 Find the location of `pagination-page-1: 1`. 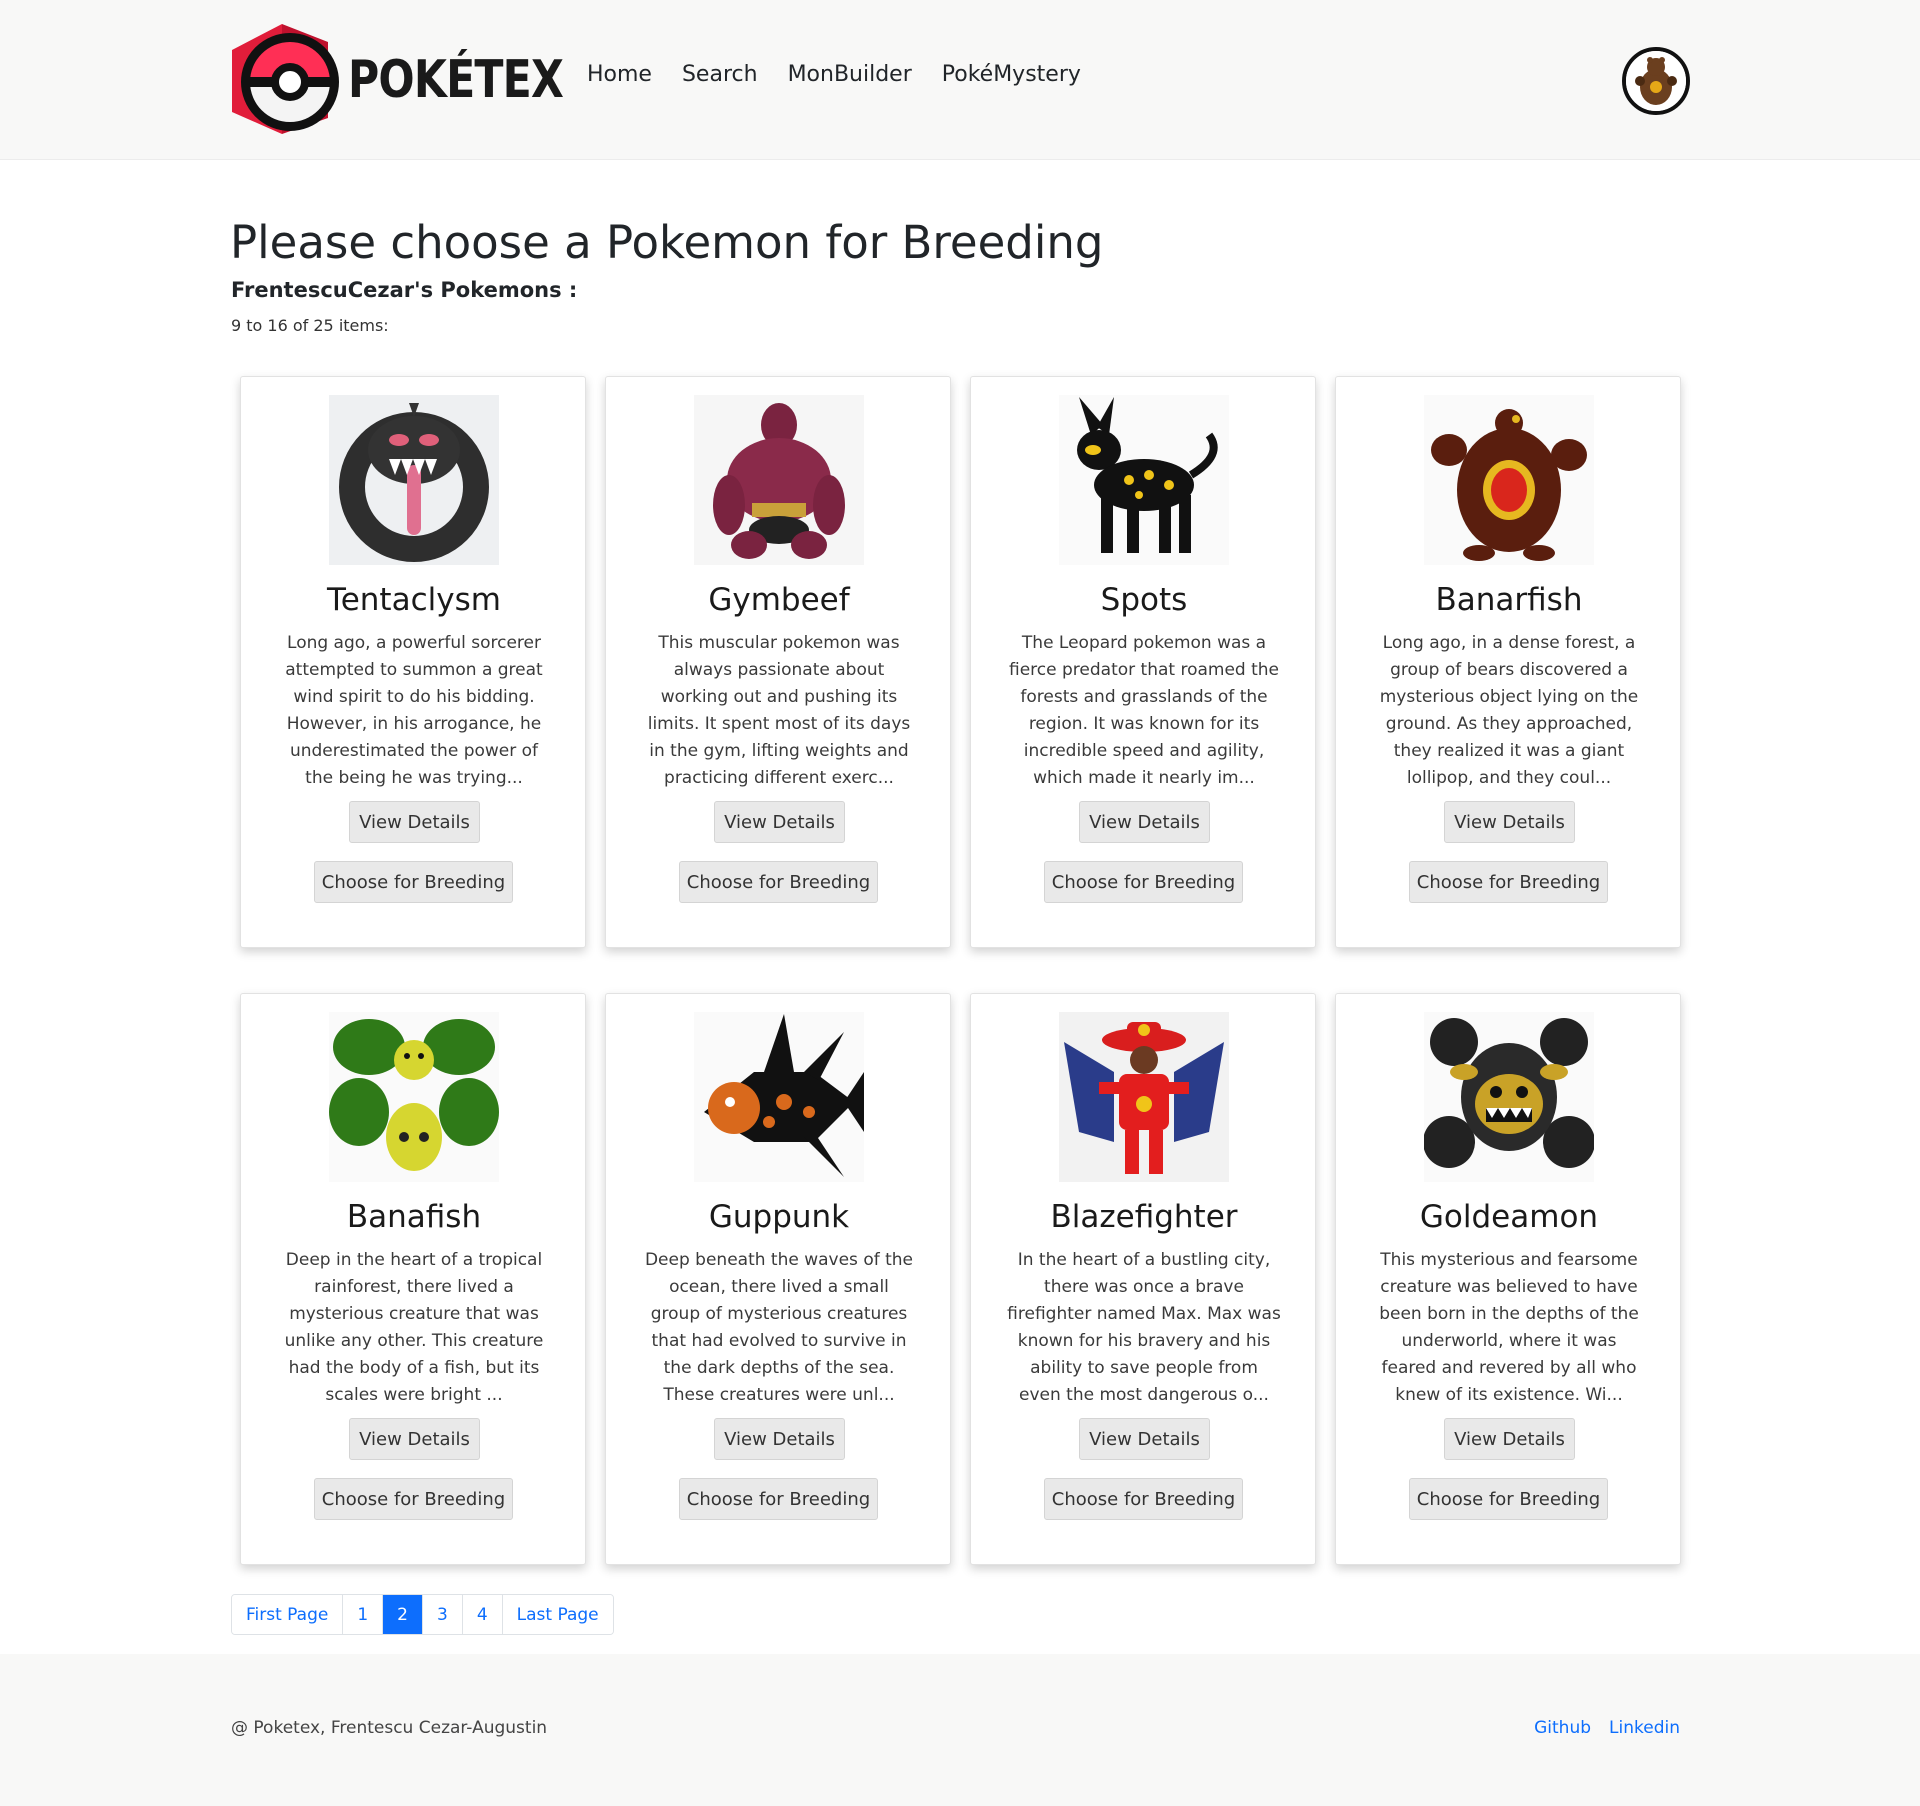

pagination-page-1: 1 is located at coordinates (363, 1614).